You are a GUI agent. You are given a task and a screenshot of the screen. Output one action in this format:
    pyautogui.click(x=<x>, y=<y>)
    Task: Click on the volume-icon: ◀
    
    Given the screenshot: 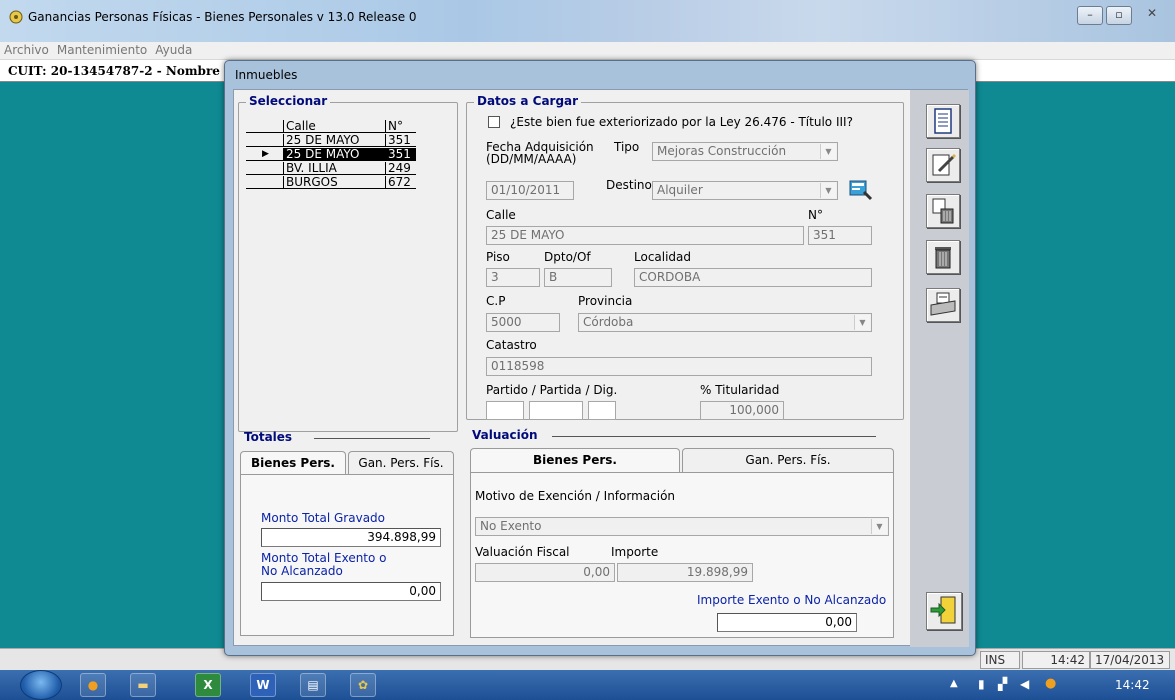 What is the action you would take?
    pyautogui.click(x=1024, y=684)
    